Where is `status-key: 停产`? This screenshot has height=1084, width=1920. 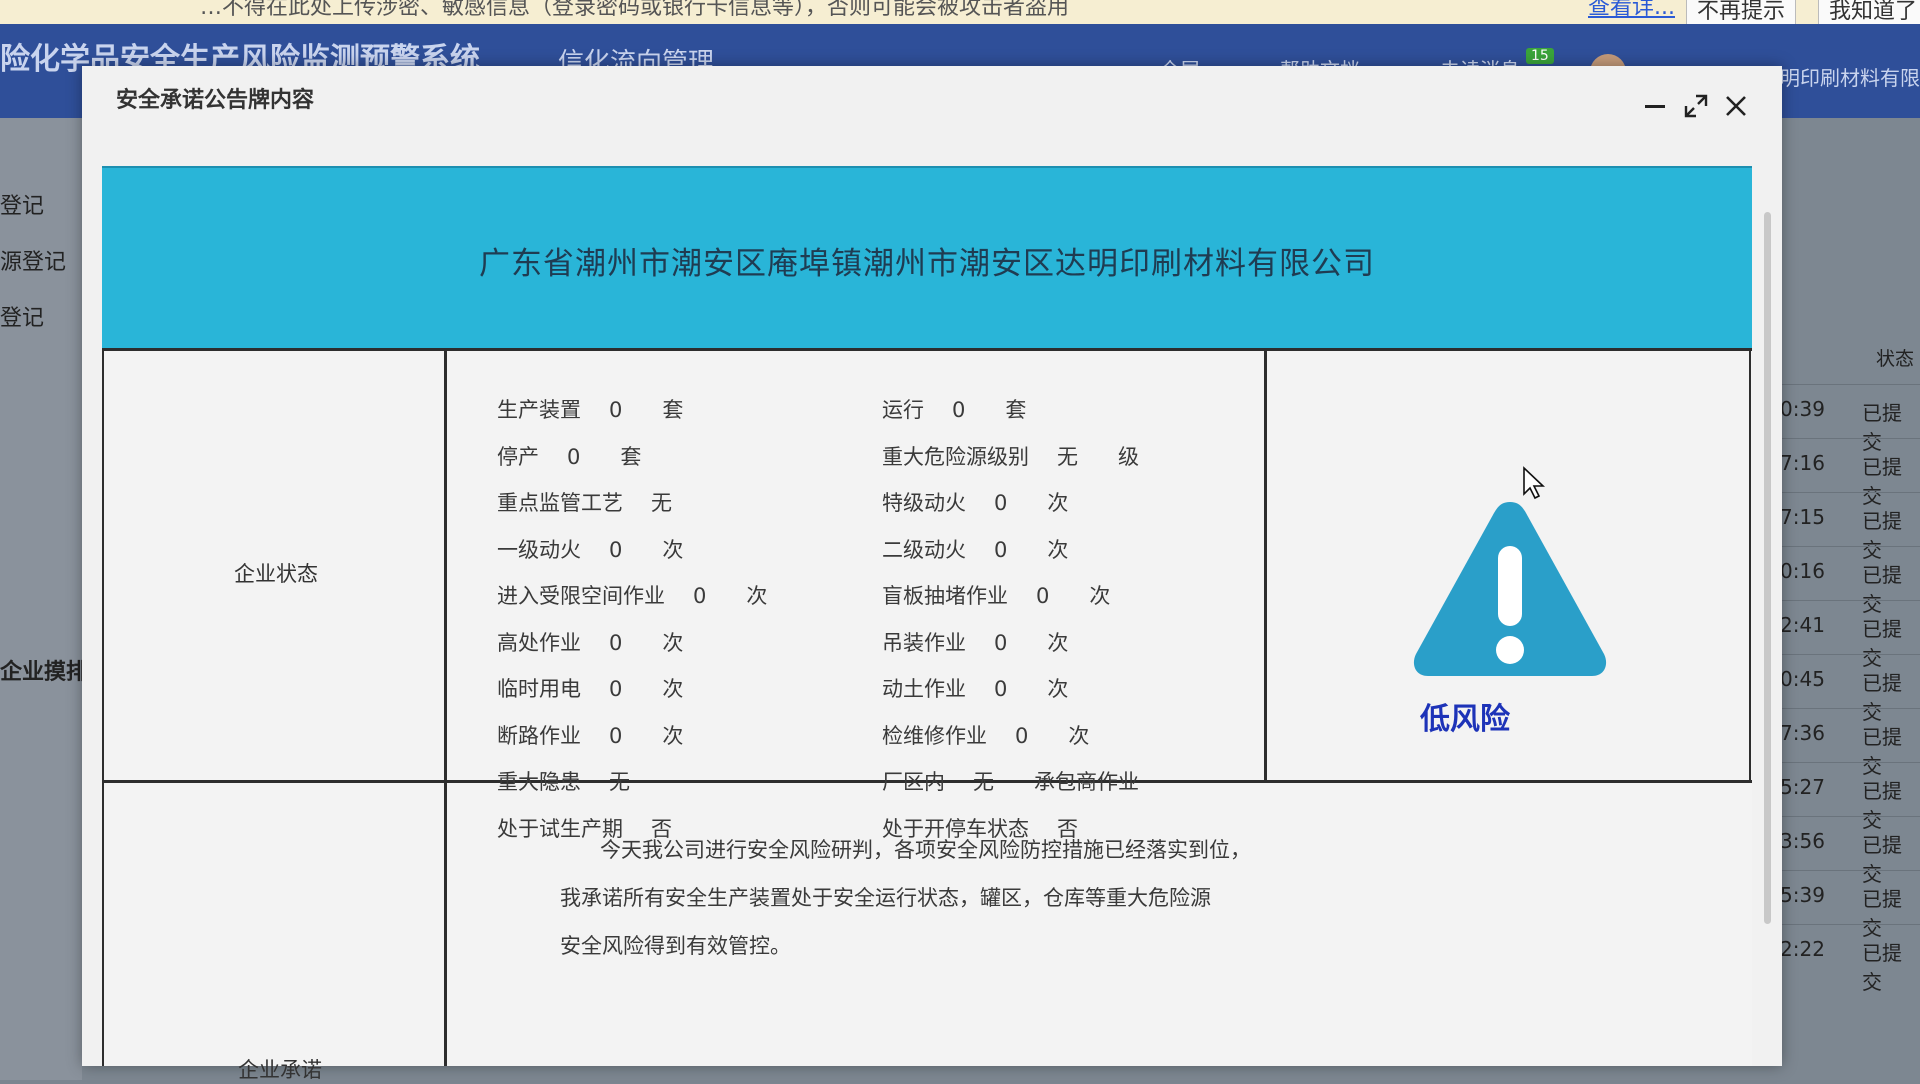 status-key: 停产 is located at coordinates (518, 457).